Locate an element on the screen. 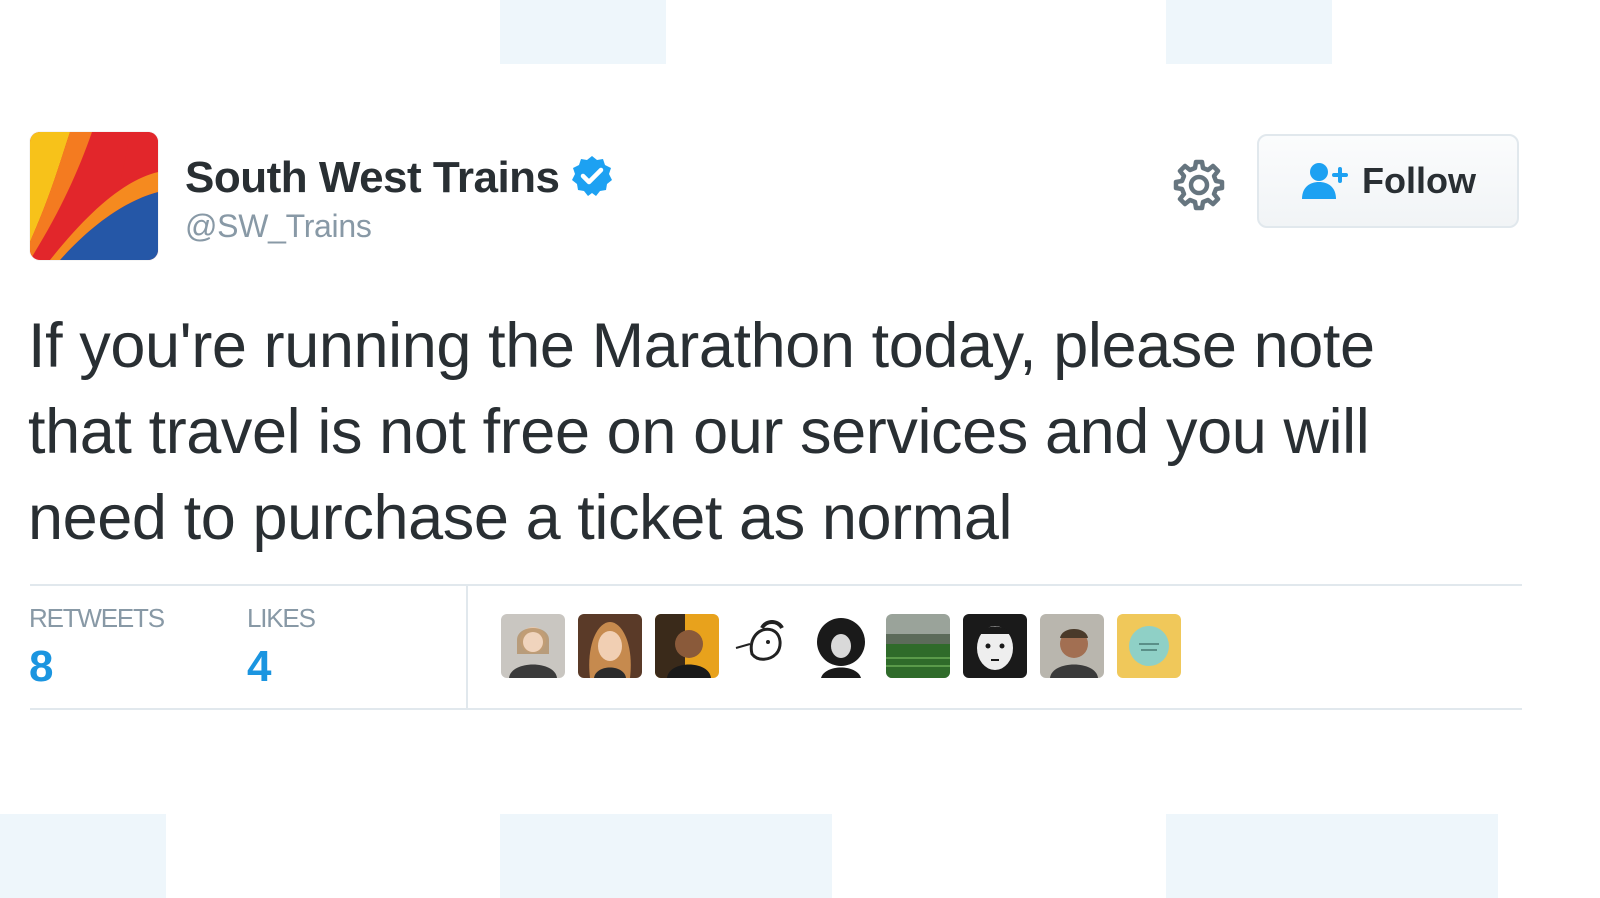 The image size is (1600, 898). retweets-stat: RETWEETS 8 is located at coordinates (97, 648).